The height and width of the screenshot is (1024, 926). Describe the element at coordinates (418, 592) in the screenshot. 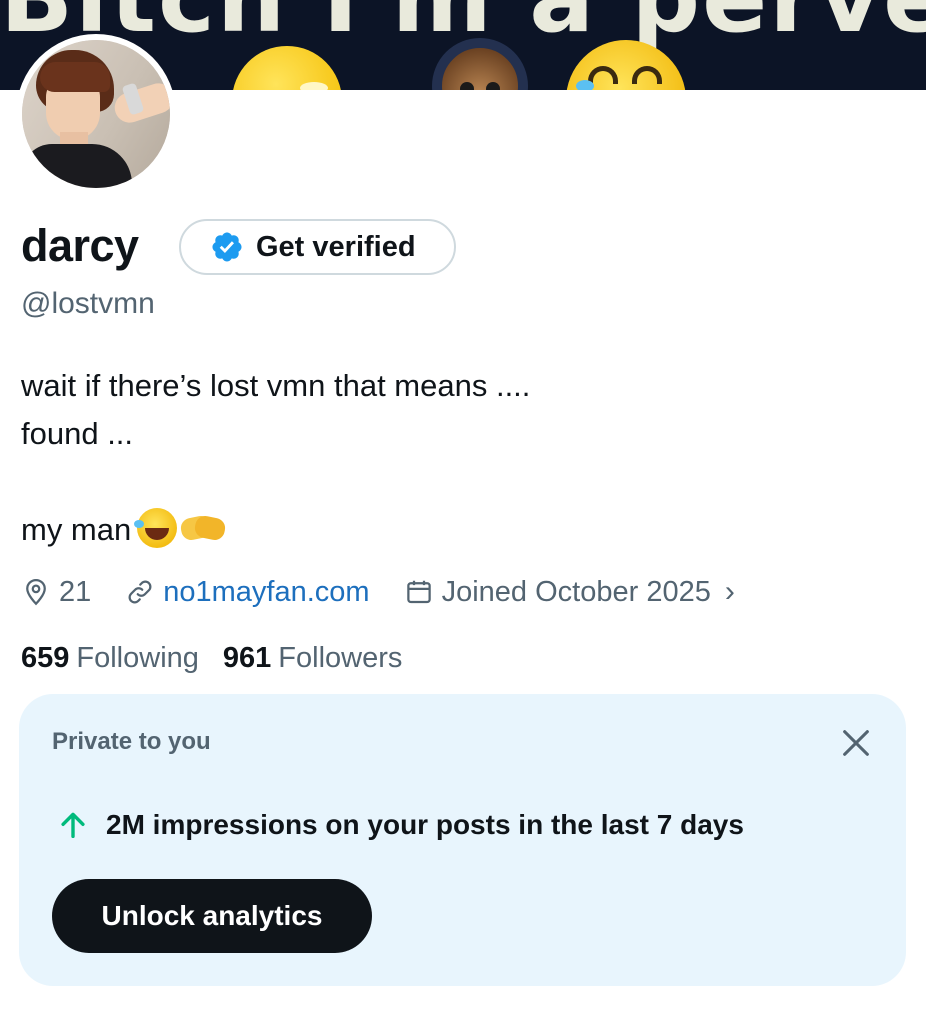

I see `calendar-icon` at that location.